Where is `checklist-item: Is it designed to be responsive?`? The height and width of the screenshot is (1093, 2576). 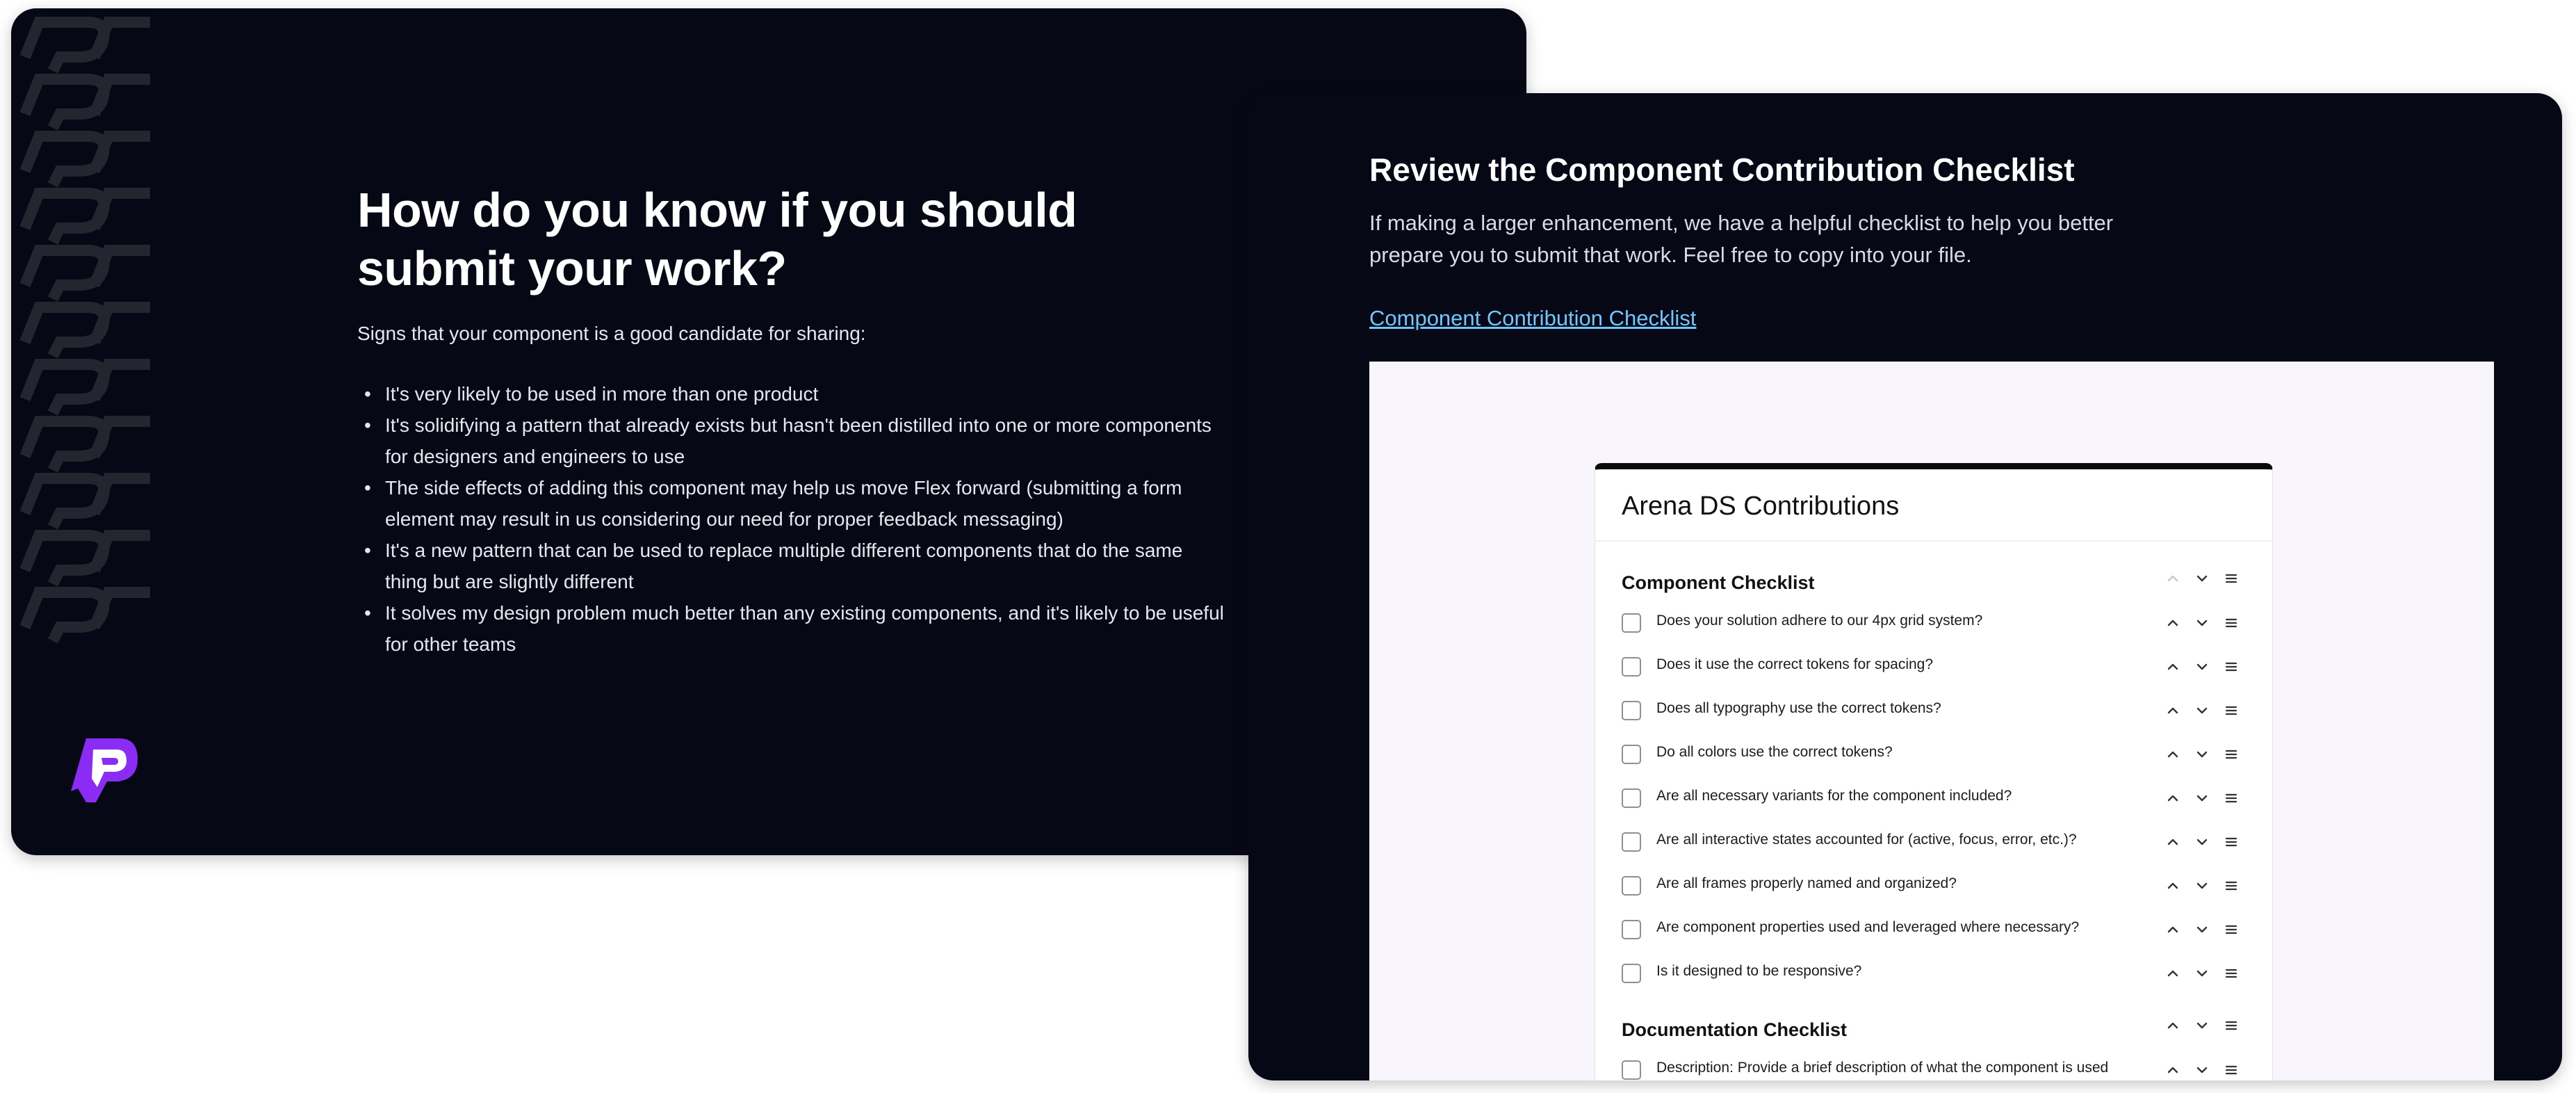 checklist-item: Is it designed to be responsive? is located at coordinates (1934, 976).